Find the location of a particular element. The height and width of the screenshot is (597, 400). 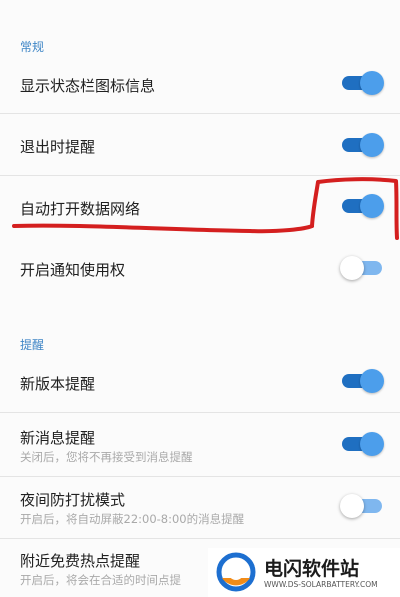

night-mode-toggle is located at coordinates (362, 506).